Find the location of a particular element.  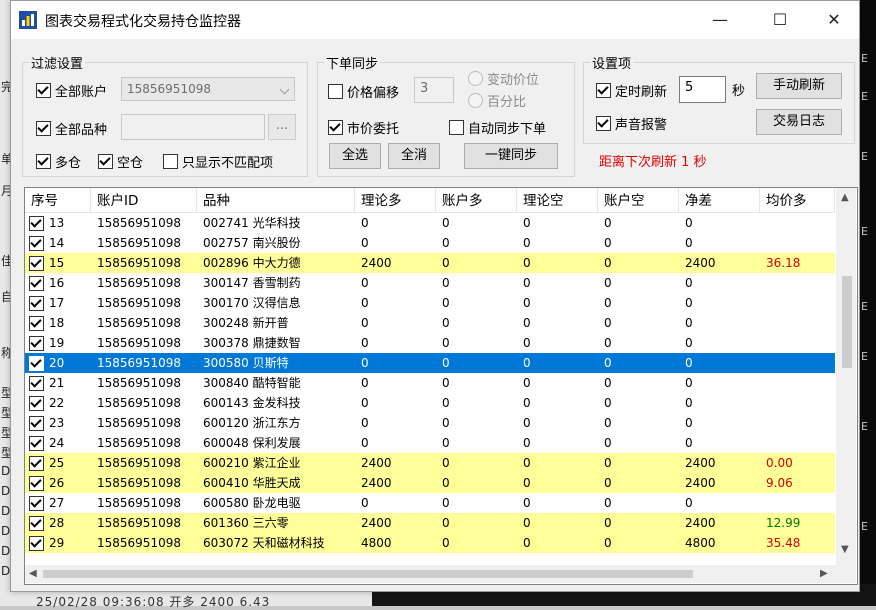

cell-avg is located at coordinates (797, 343).